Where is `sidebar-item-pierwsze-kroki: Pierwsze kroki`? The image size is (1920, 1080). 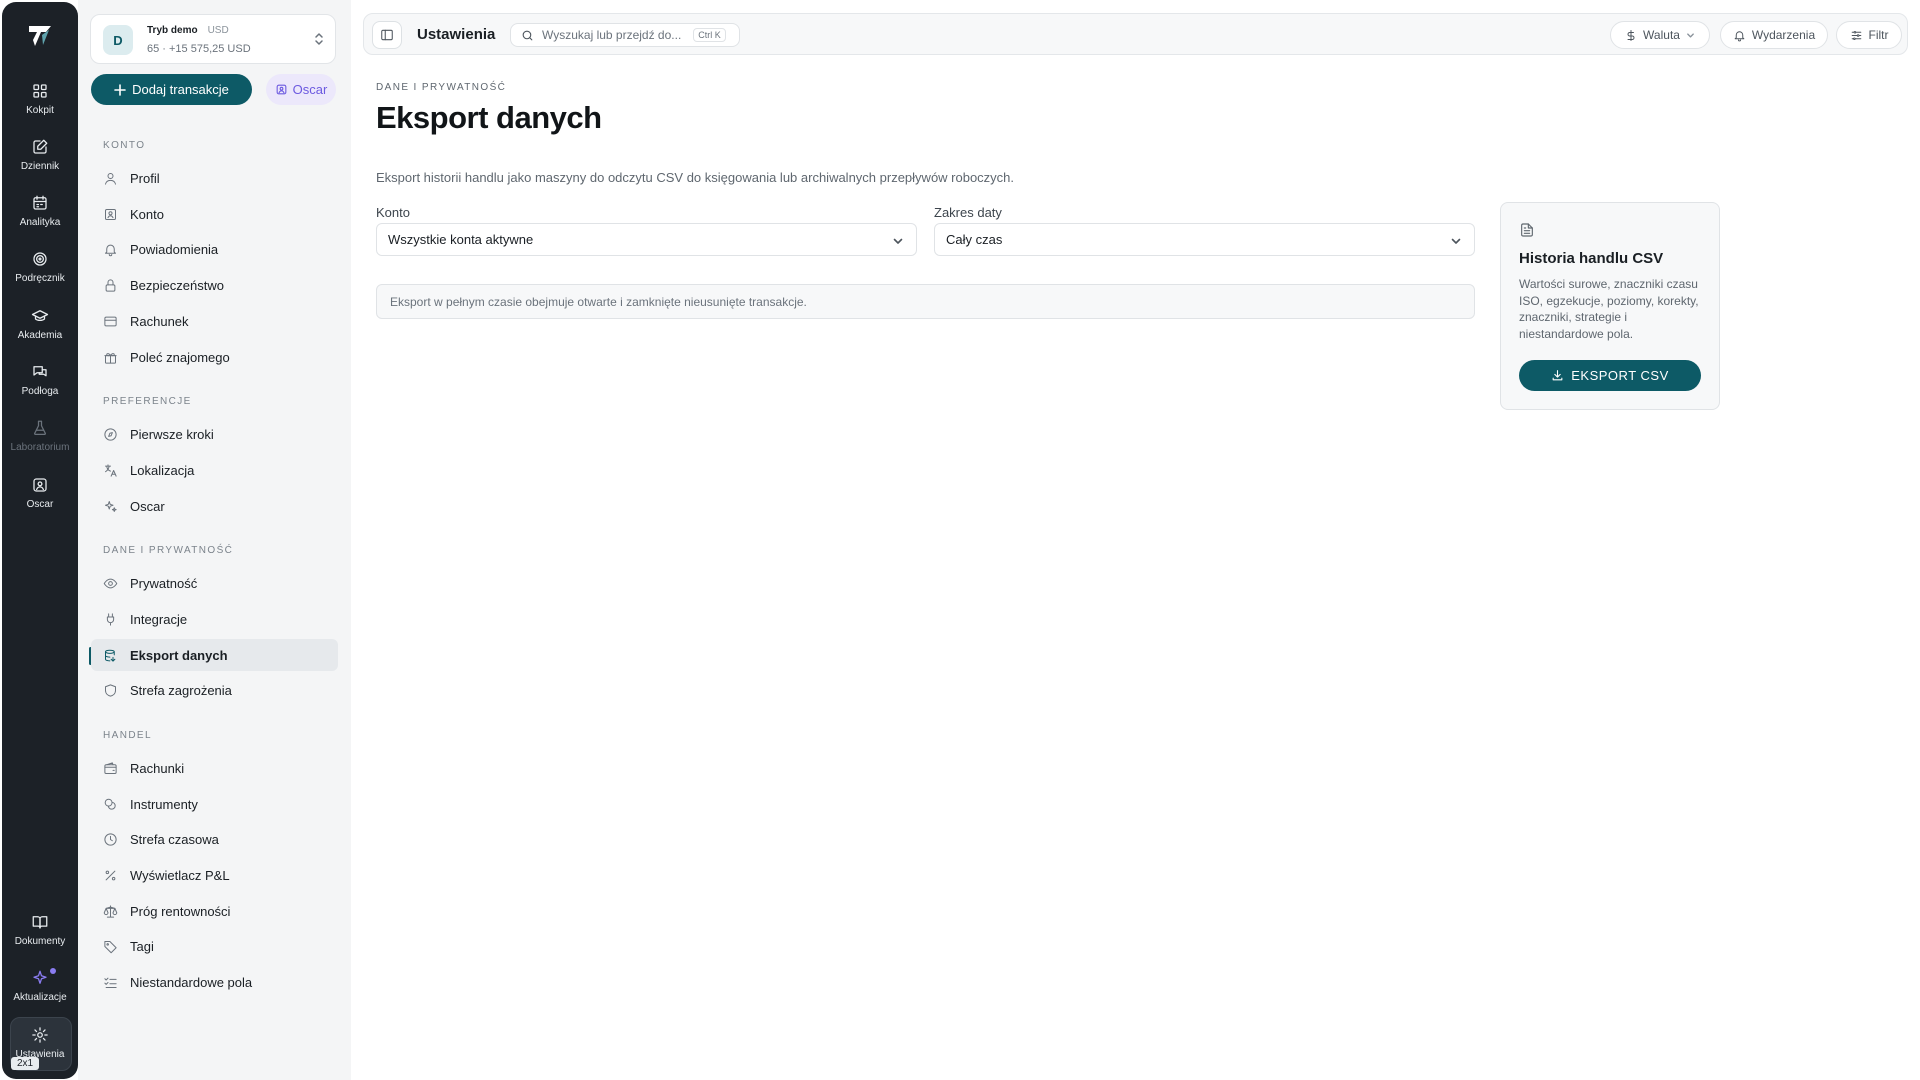 sidebar-item-pierwsze-kroki: Pierwsze kroki is located at coordinates (214, 434).